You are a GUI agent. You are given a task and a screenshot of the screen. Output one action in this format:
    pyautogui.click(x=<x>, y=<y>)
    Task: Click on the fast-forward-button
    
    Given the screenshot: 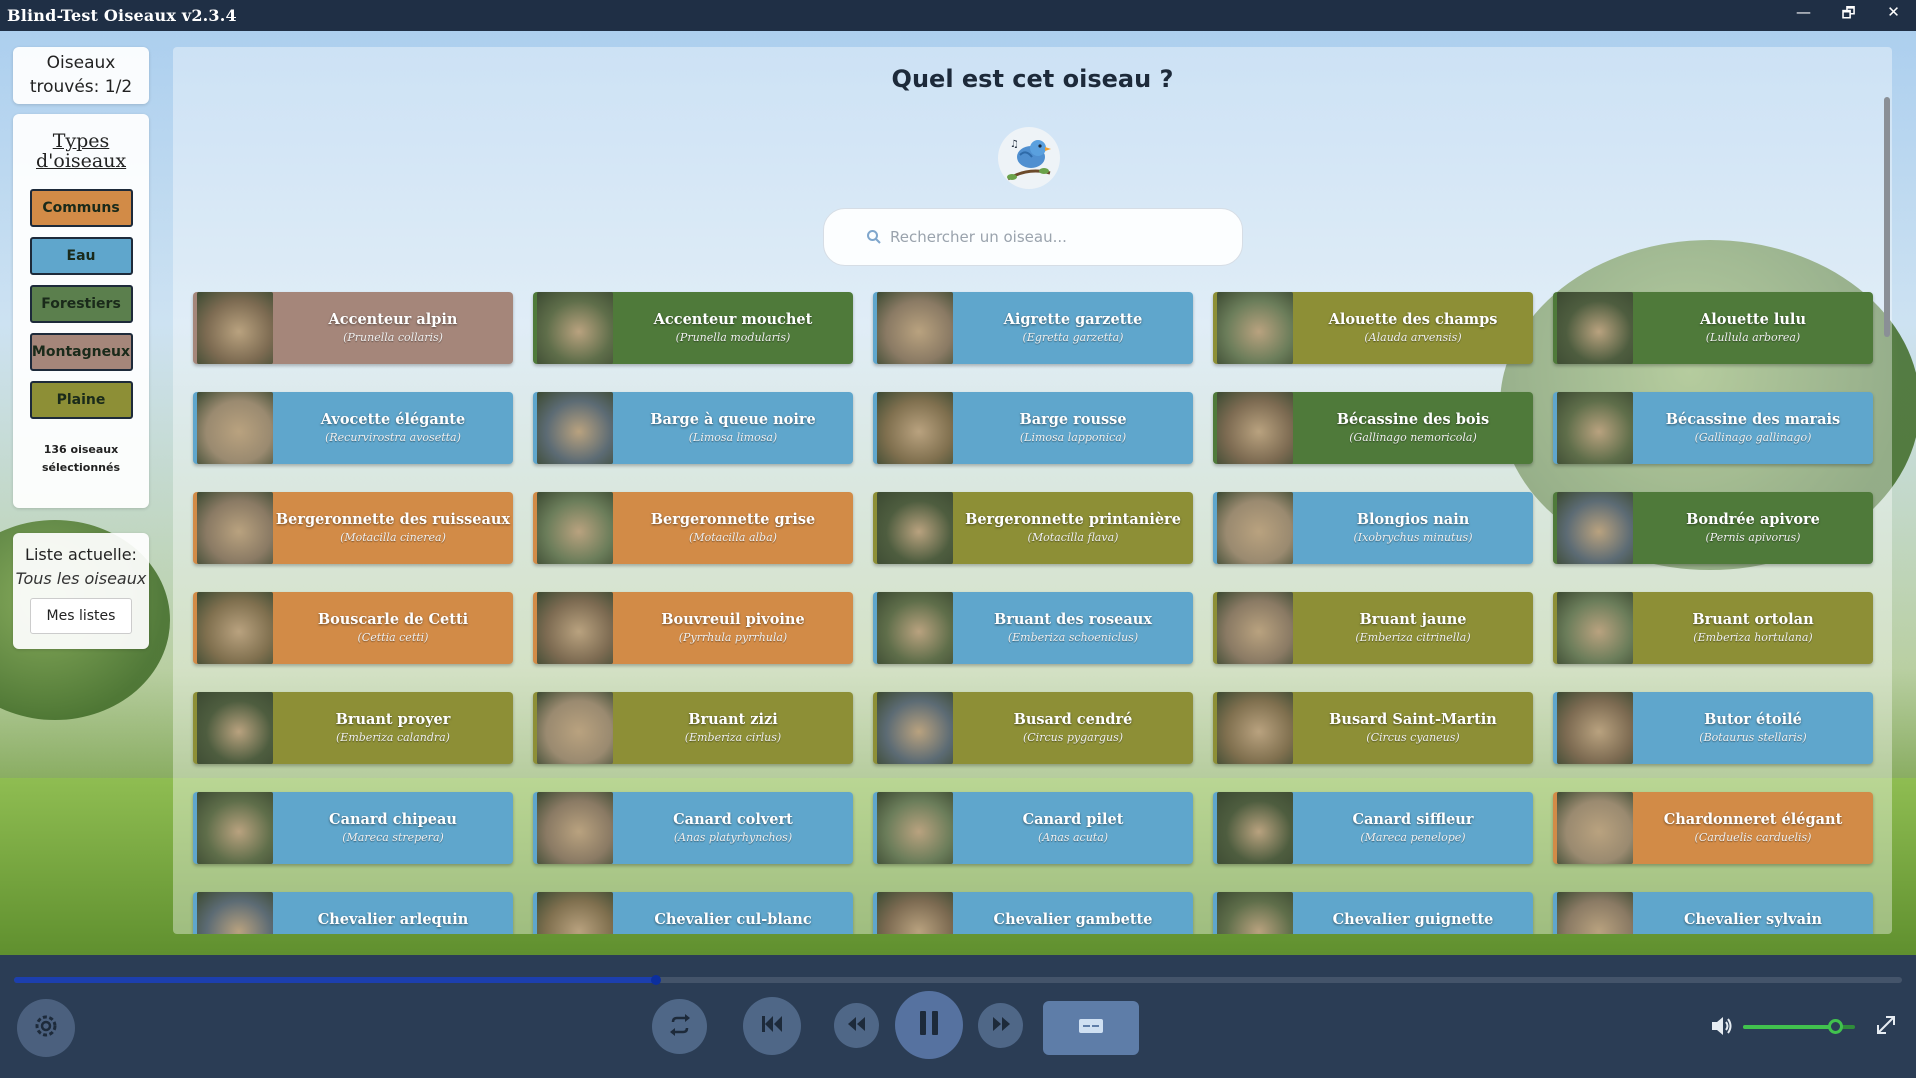 What is the action you would take?
    pyautogui.click(x=1000, y=1025)
    